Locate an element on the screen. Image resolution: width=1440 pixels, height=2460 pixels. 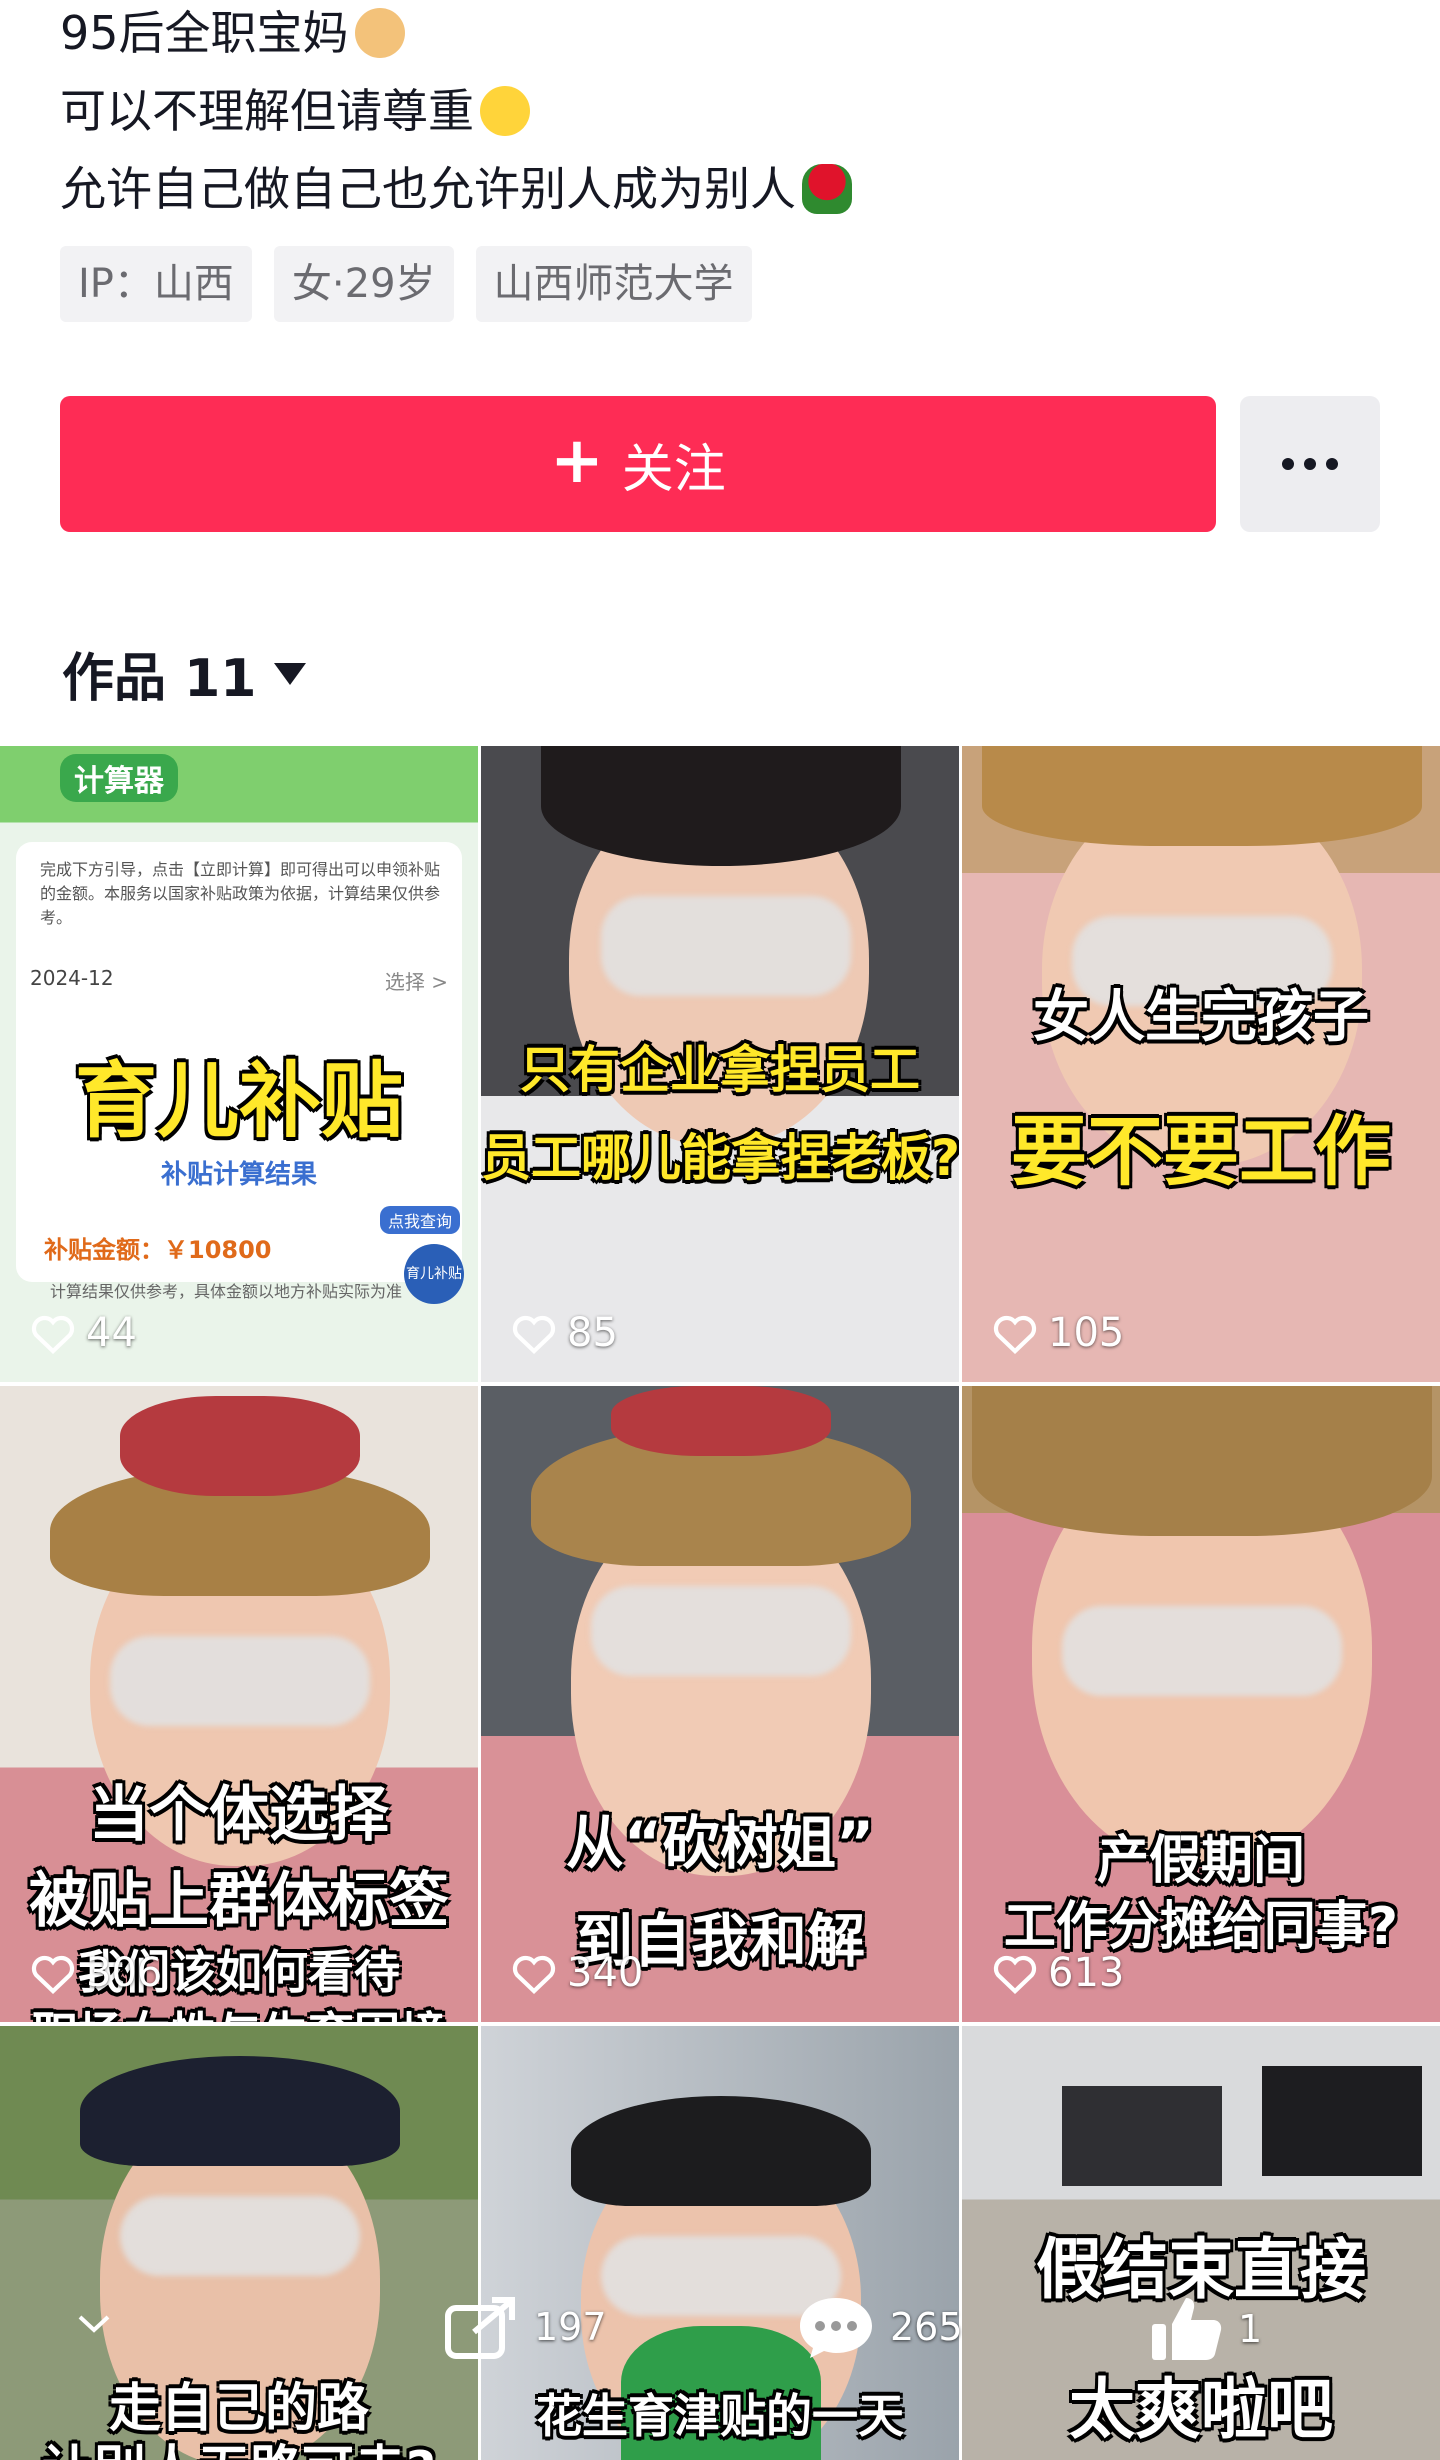
chevron-down-icon is located at coordinates (94, 2324).